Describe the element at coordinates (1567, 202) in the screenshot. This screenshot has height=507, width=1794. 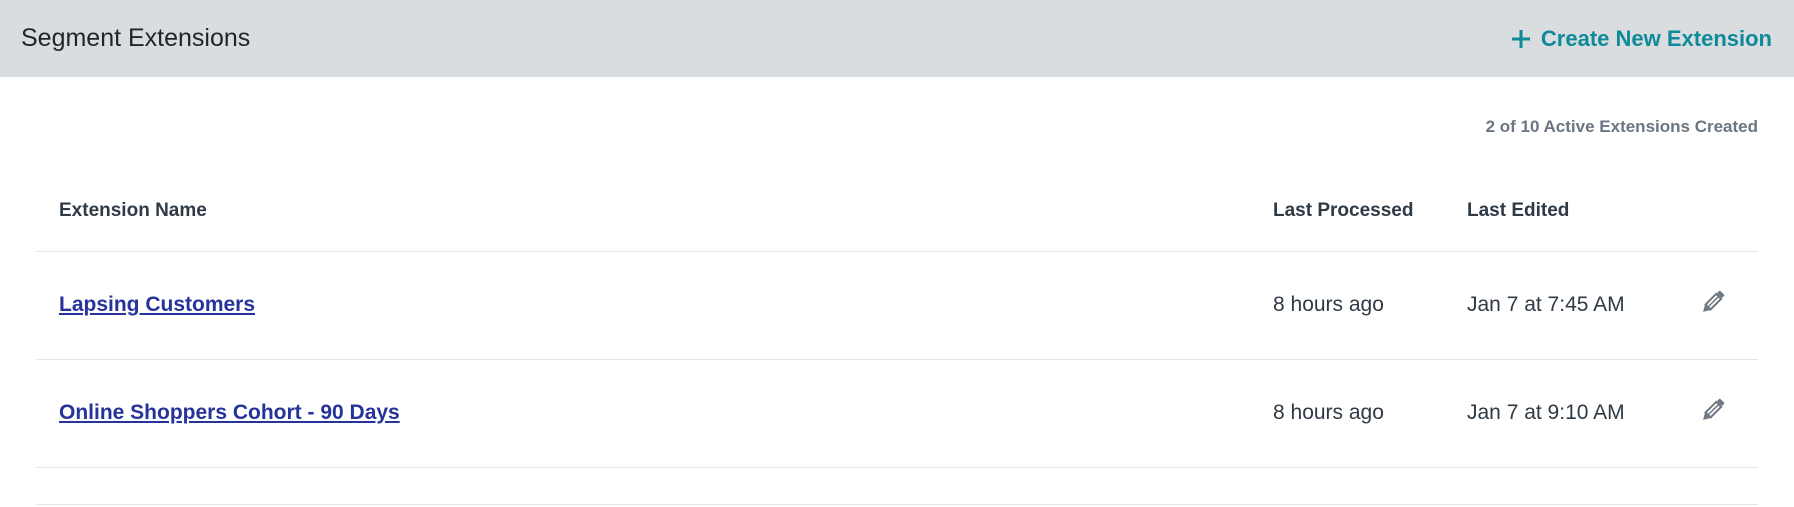
I see `column-header-last-edited: Last Edited` at that location.